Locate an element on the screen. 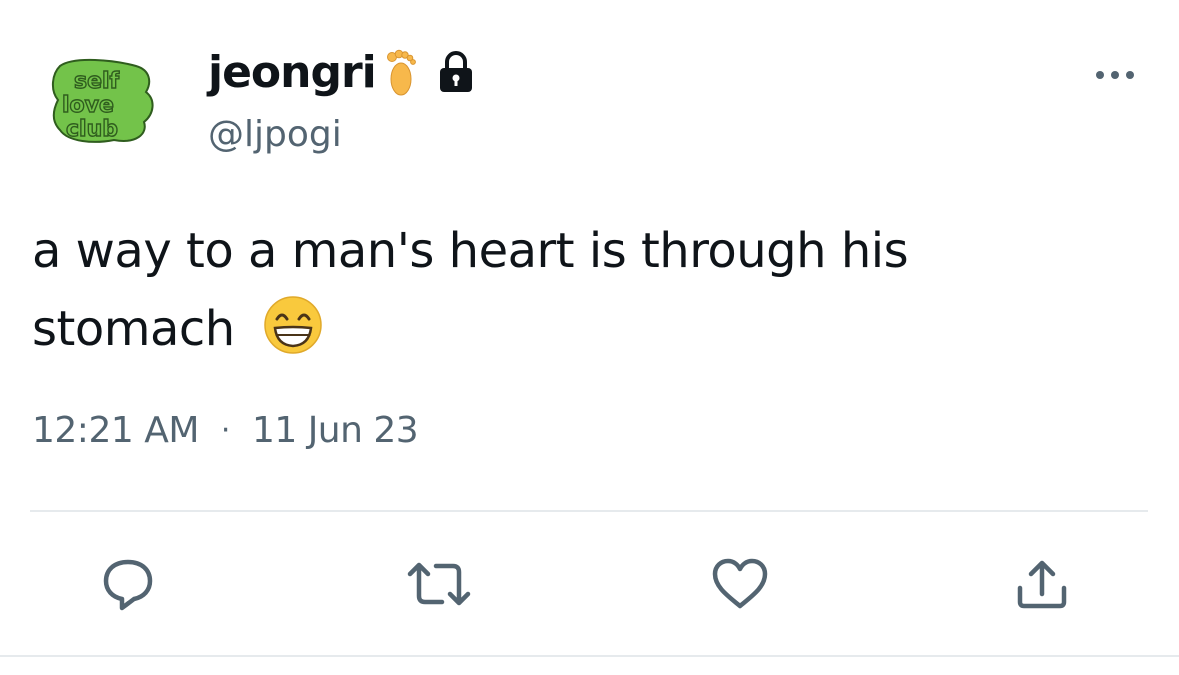 Image resolution: width=1179 pixels, height=675 pixels. tweet-time: 12:21 AM is located at coordinates (115, 430).